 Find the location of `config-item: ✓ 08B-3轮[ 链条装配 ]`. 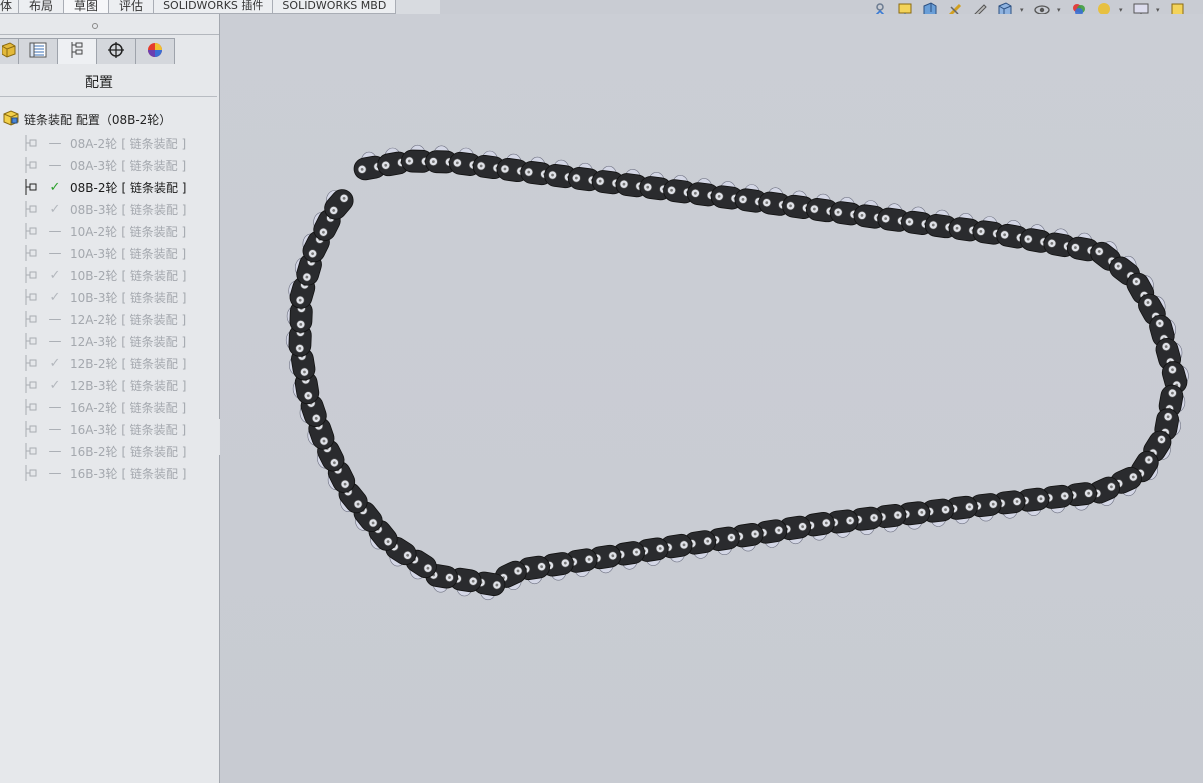

config-item: ✓ 08B-3轮[ 链条装配 ] is located at coordinates (105, 209).